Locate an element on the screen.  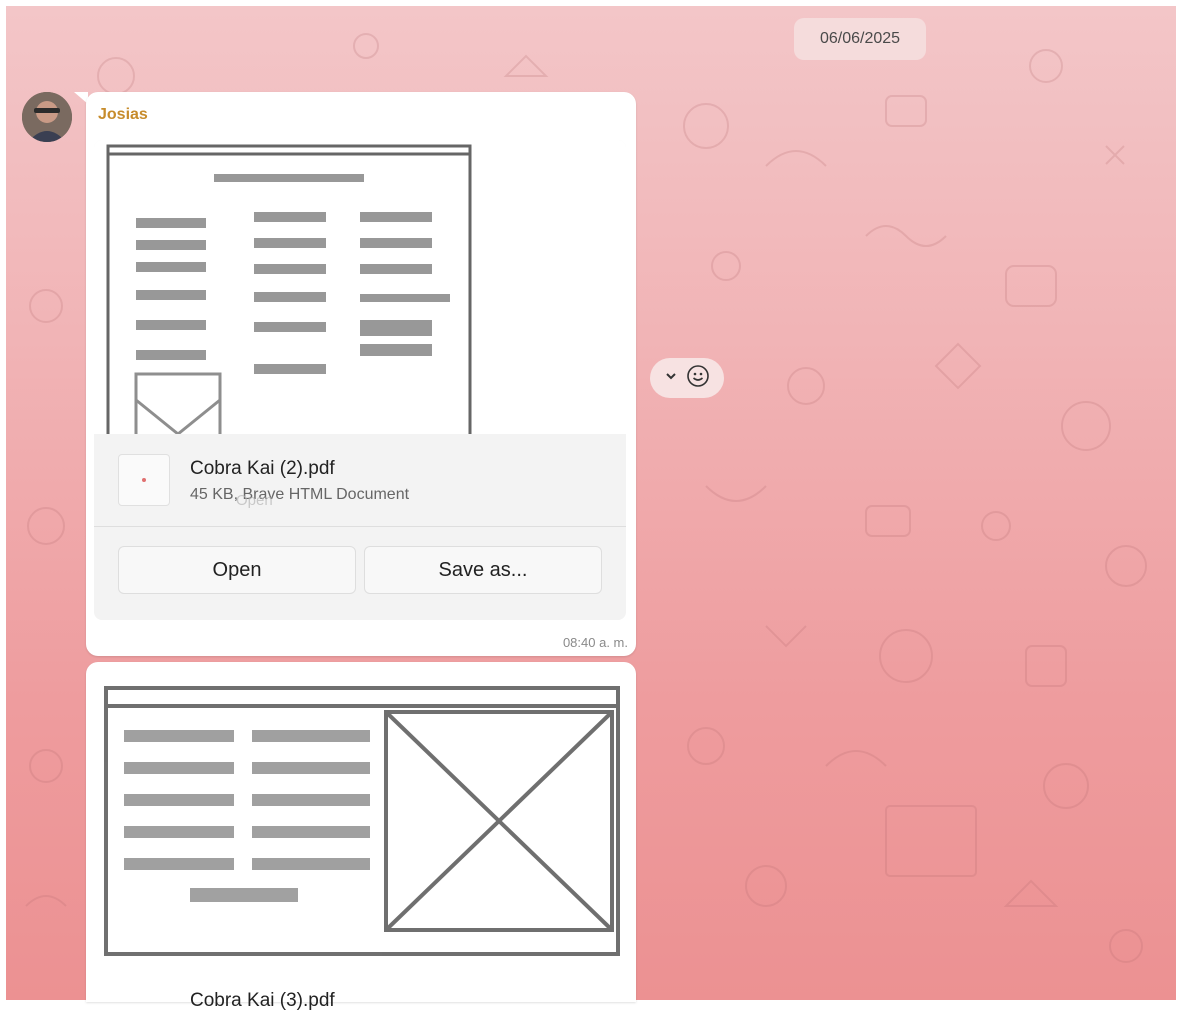
open-button: Open is located at coordinates (237, 570).